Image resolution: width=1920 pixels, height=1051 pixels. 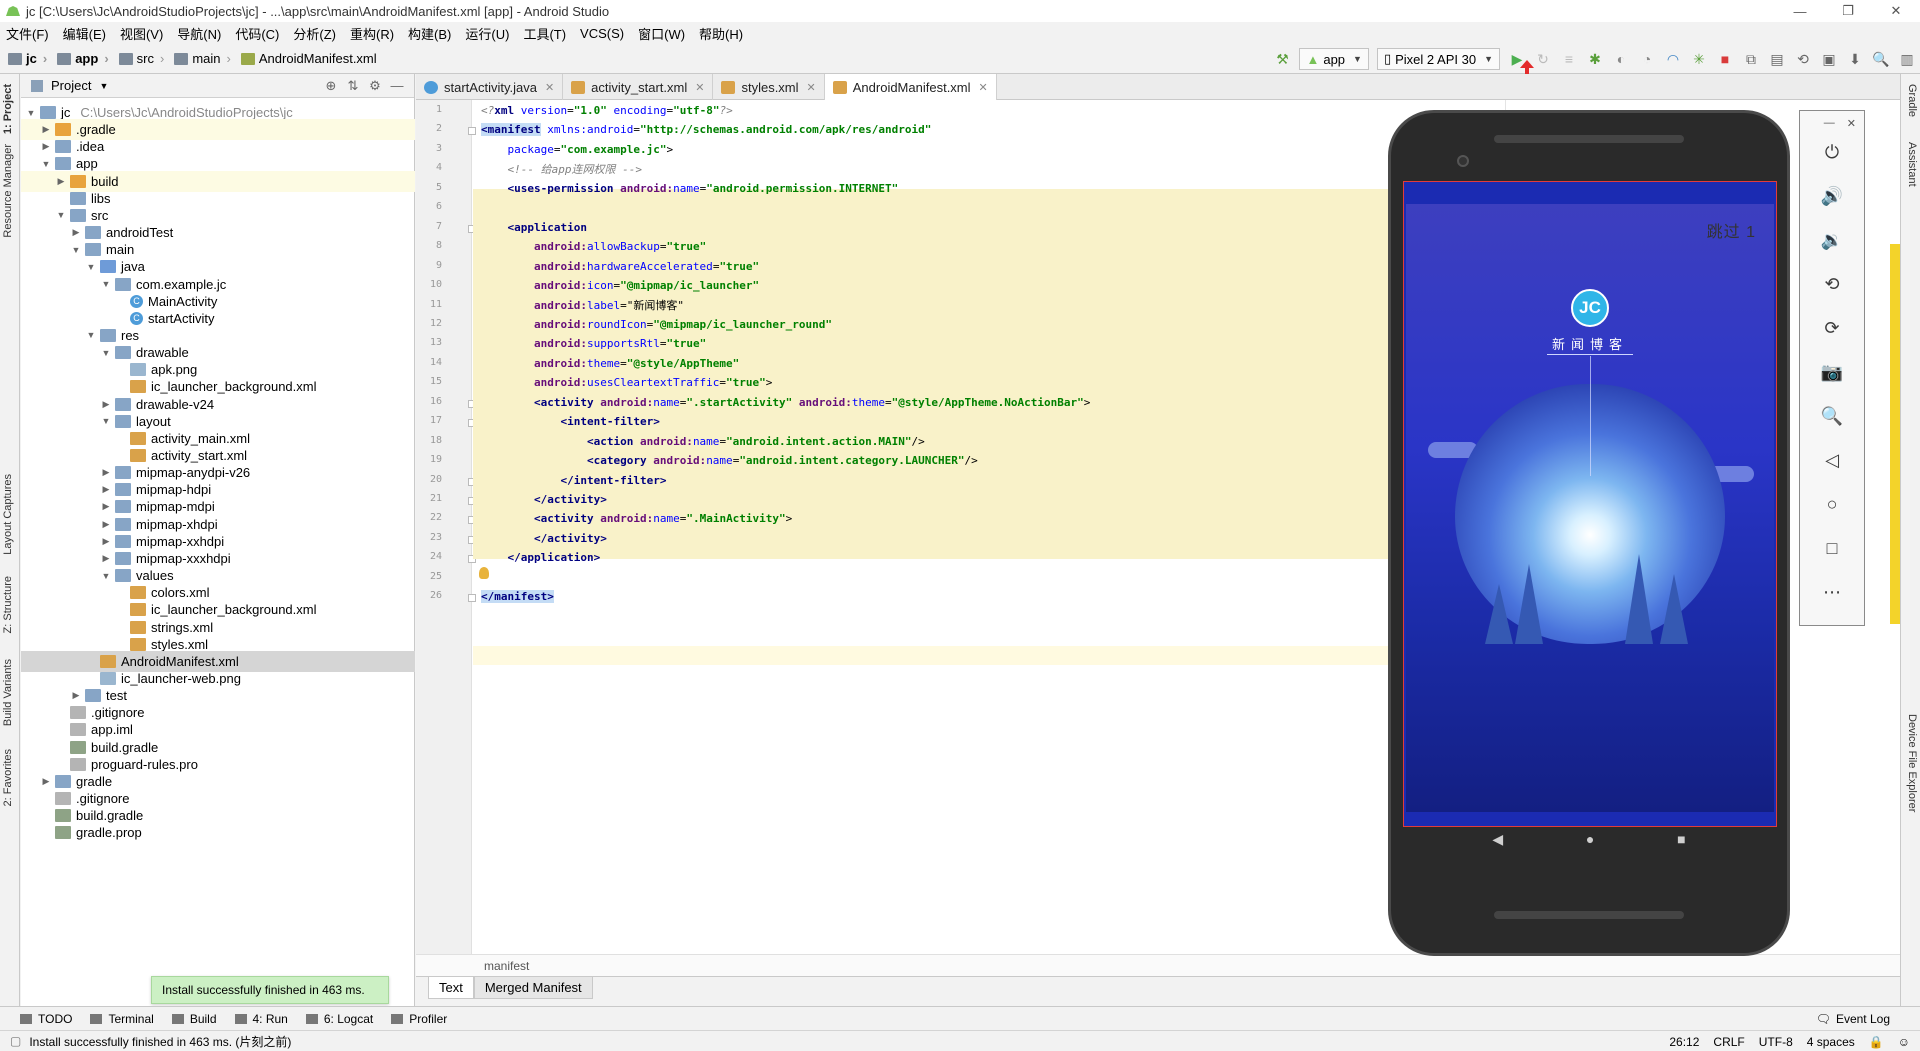 What do you see at coordinates (1621, 59) in the screenshot?
I see `coverage-icon: ◐` at bounding box center [1621, 59].